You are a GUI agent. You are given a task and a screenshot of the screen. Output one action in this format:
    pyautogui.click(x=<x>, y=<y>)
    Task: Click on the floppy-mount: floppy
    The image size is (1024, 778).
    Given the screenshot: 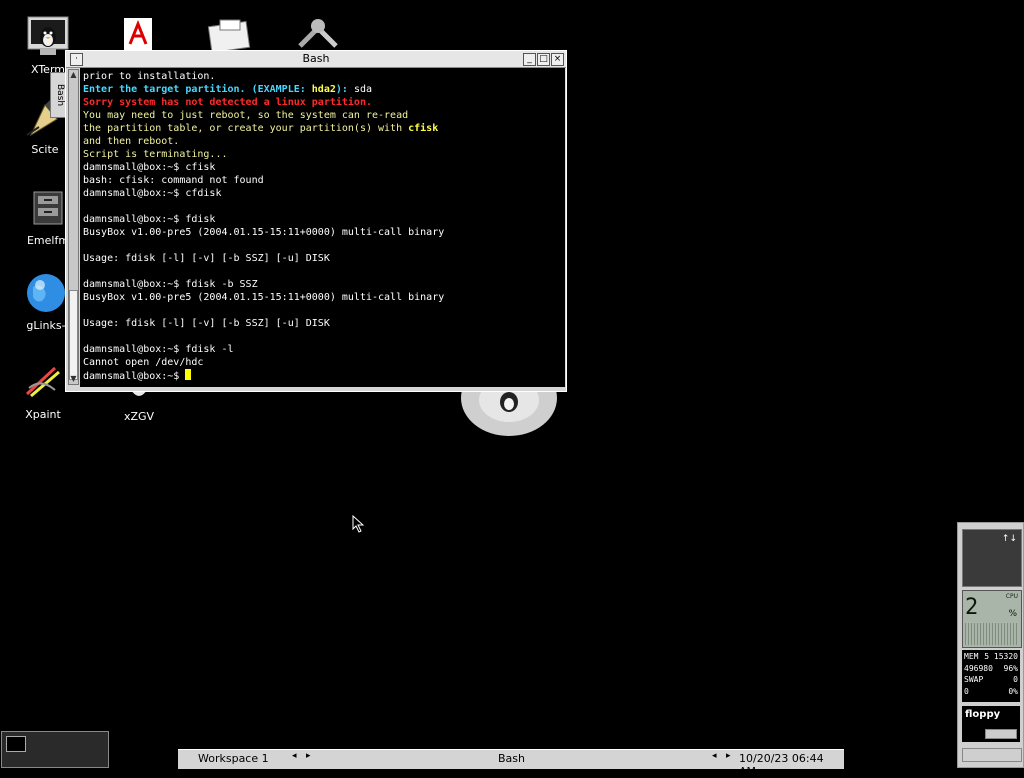 What is the action you would take?
    pyautogui.click(x=991, y=724)
    